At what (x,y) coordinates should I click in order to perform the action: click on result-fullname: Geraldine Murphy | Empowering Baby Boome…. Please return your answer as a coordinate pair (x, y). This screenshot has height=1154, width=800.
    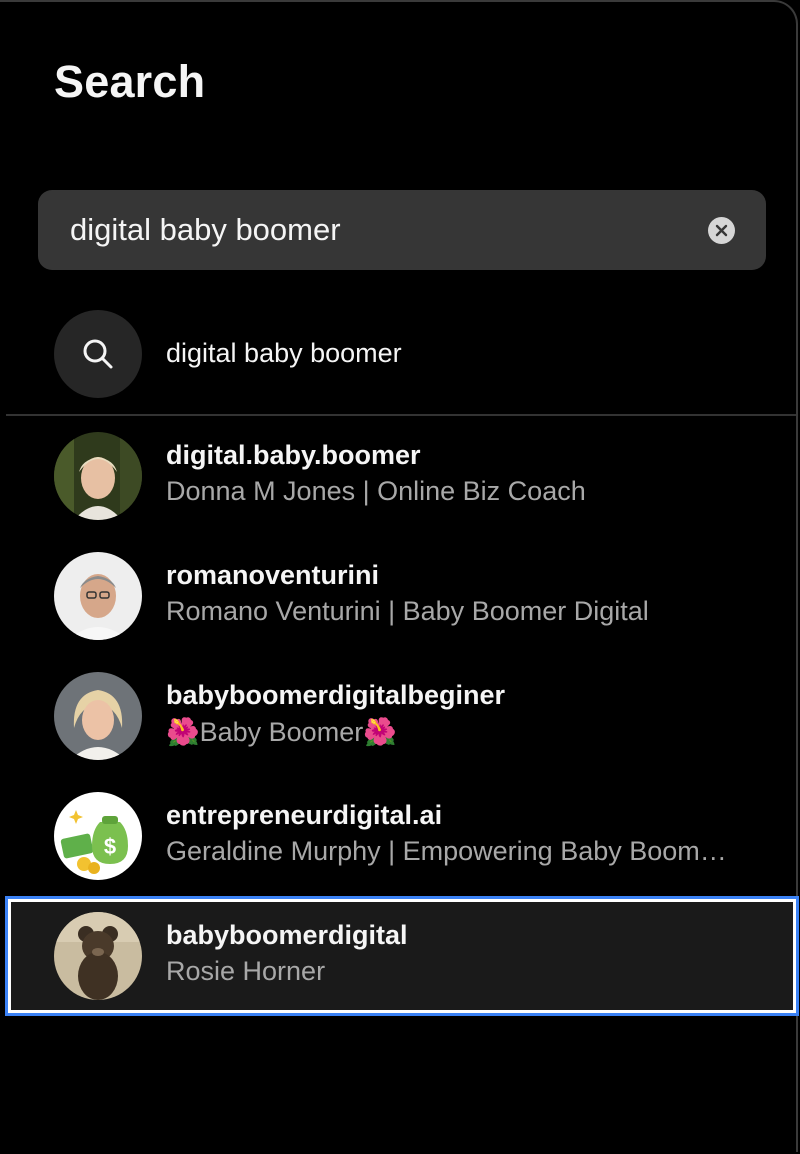
    Looking at the image, I should click on (451, 851).